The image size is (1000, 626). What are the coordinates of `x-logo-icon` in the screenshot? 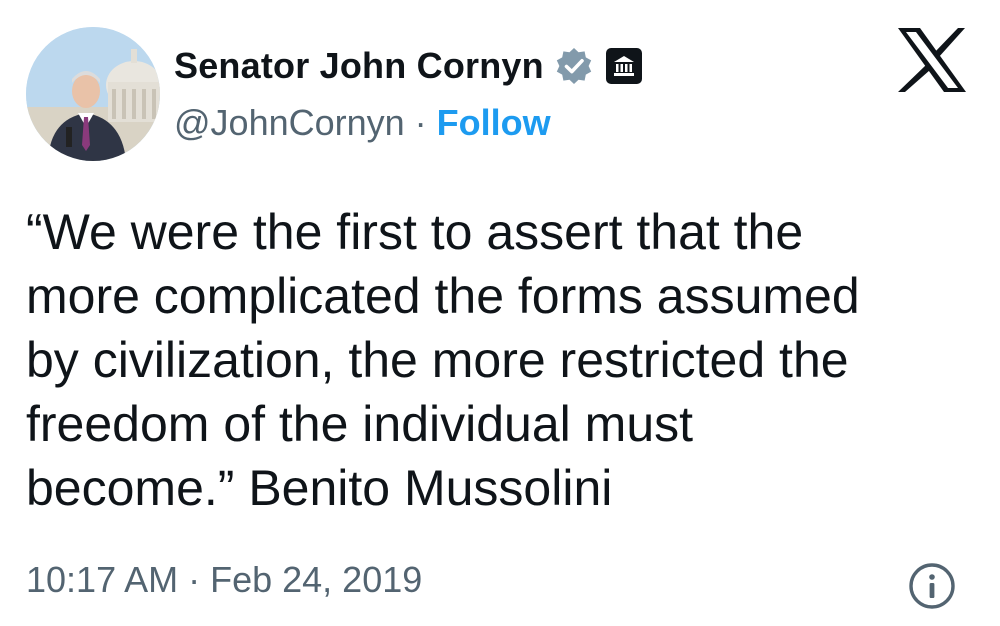 It's located at (932, 60).